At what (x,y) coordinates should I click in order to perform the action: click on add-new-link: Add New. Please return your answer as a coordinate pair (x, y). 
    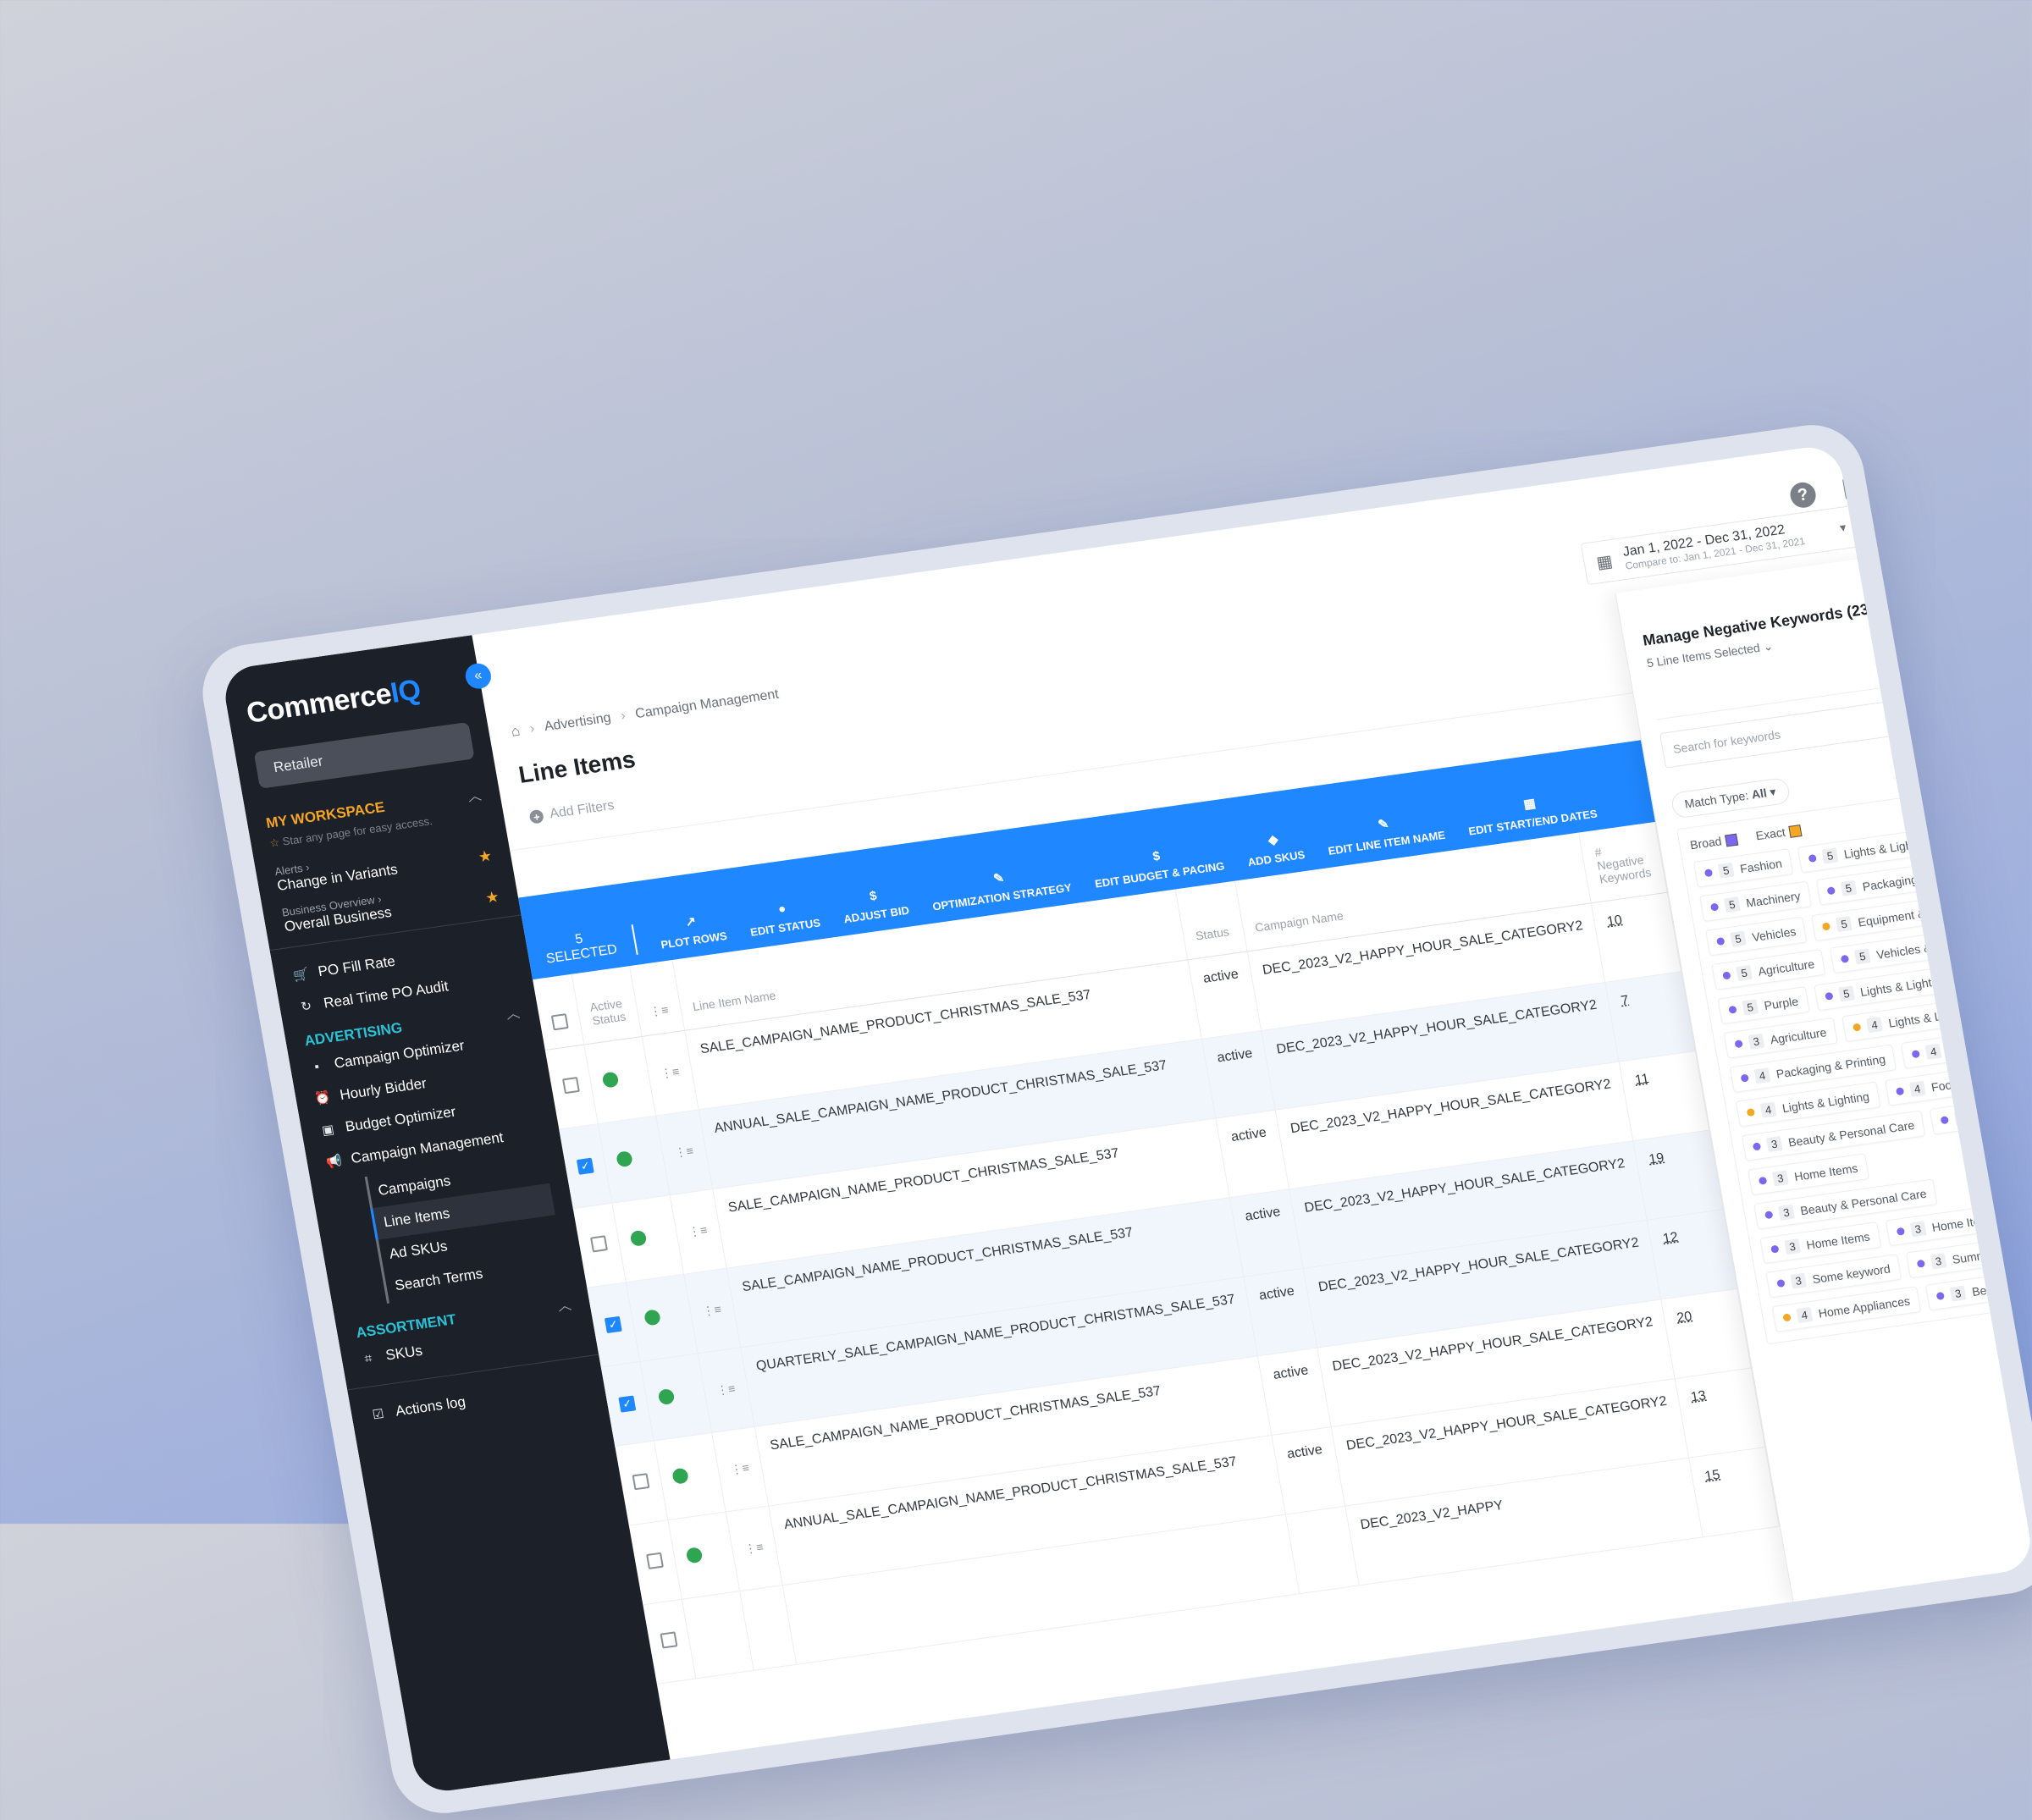
    Looking at the image, I should click on (1966, 741).